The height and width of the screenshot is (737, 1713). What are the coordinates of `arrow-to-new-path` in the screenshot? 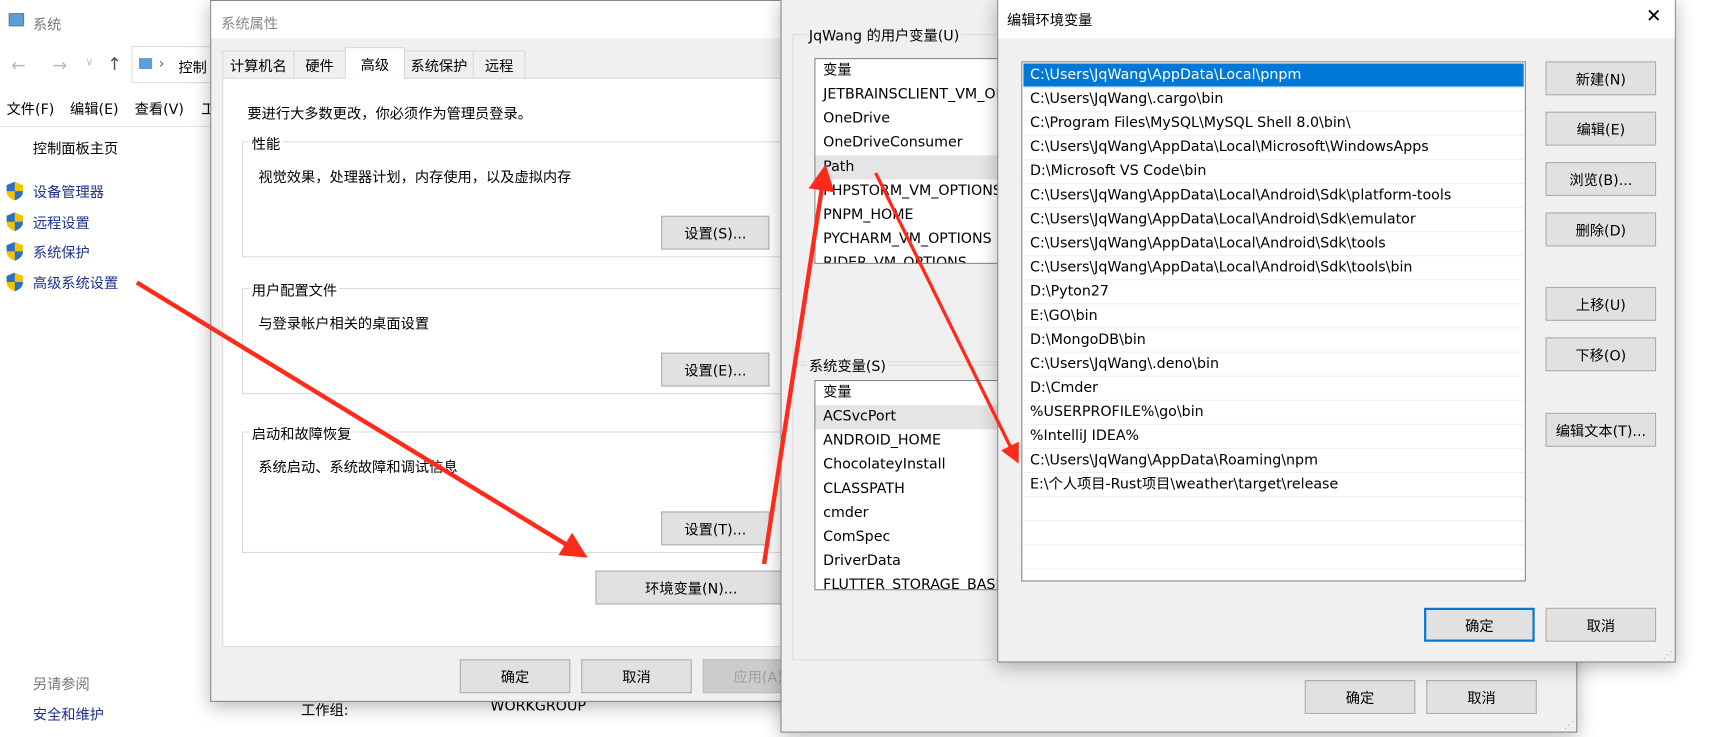 It's located at (946, 318).